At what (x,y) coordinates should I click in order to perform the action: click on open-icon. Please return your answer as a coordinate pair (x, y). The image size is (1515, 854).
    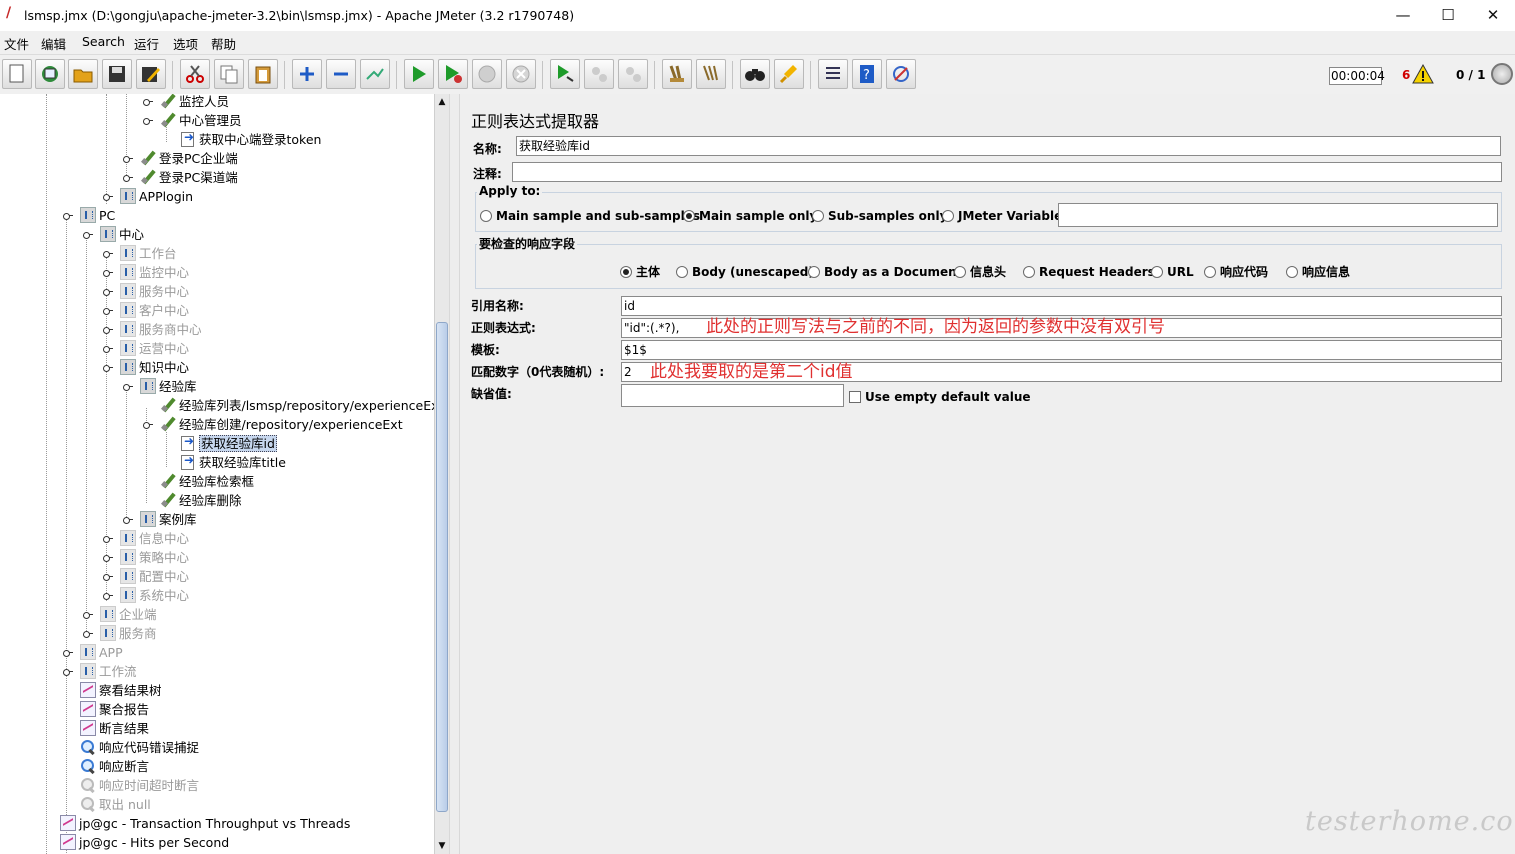
    Looking at the image, I should click on (83, 74).